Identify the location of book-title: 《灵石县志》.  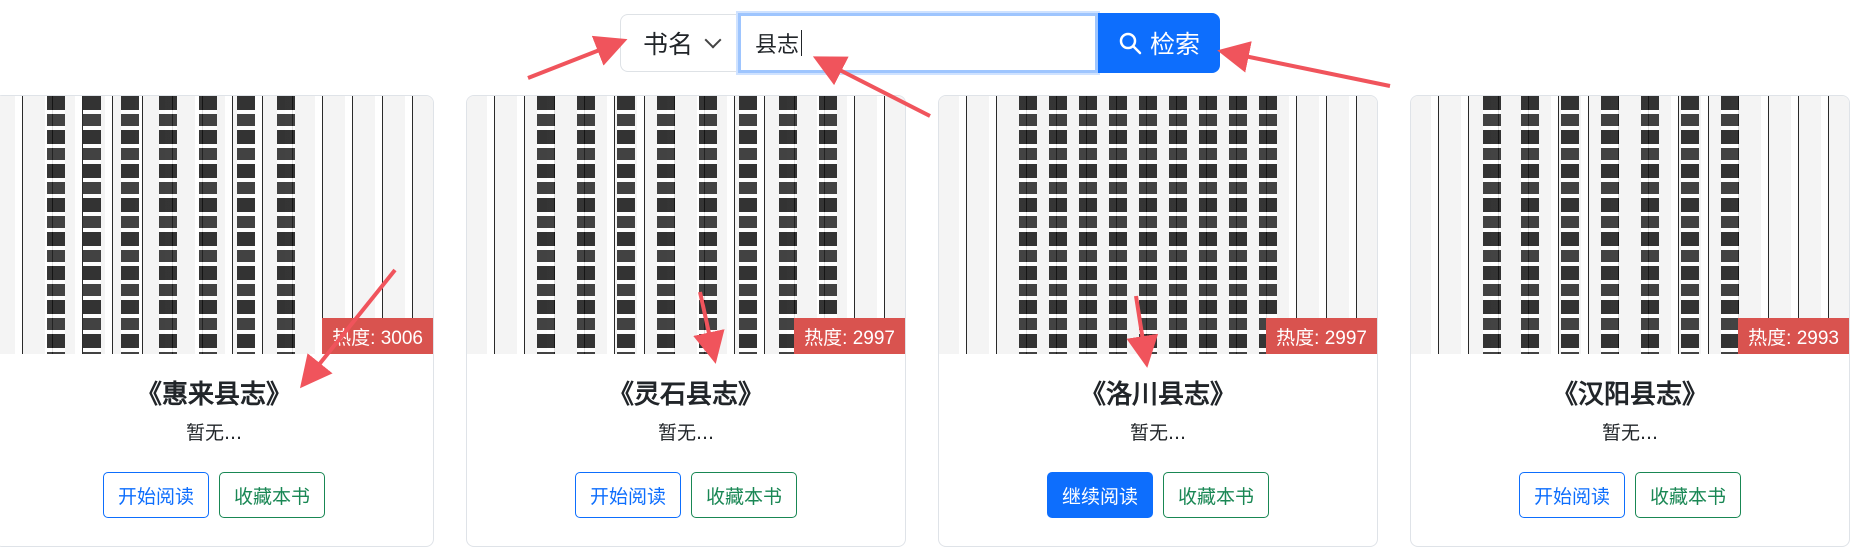
(685, 395).